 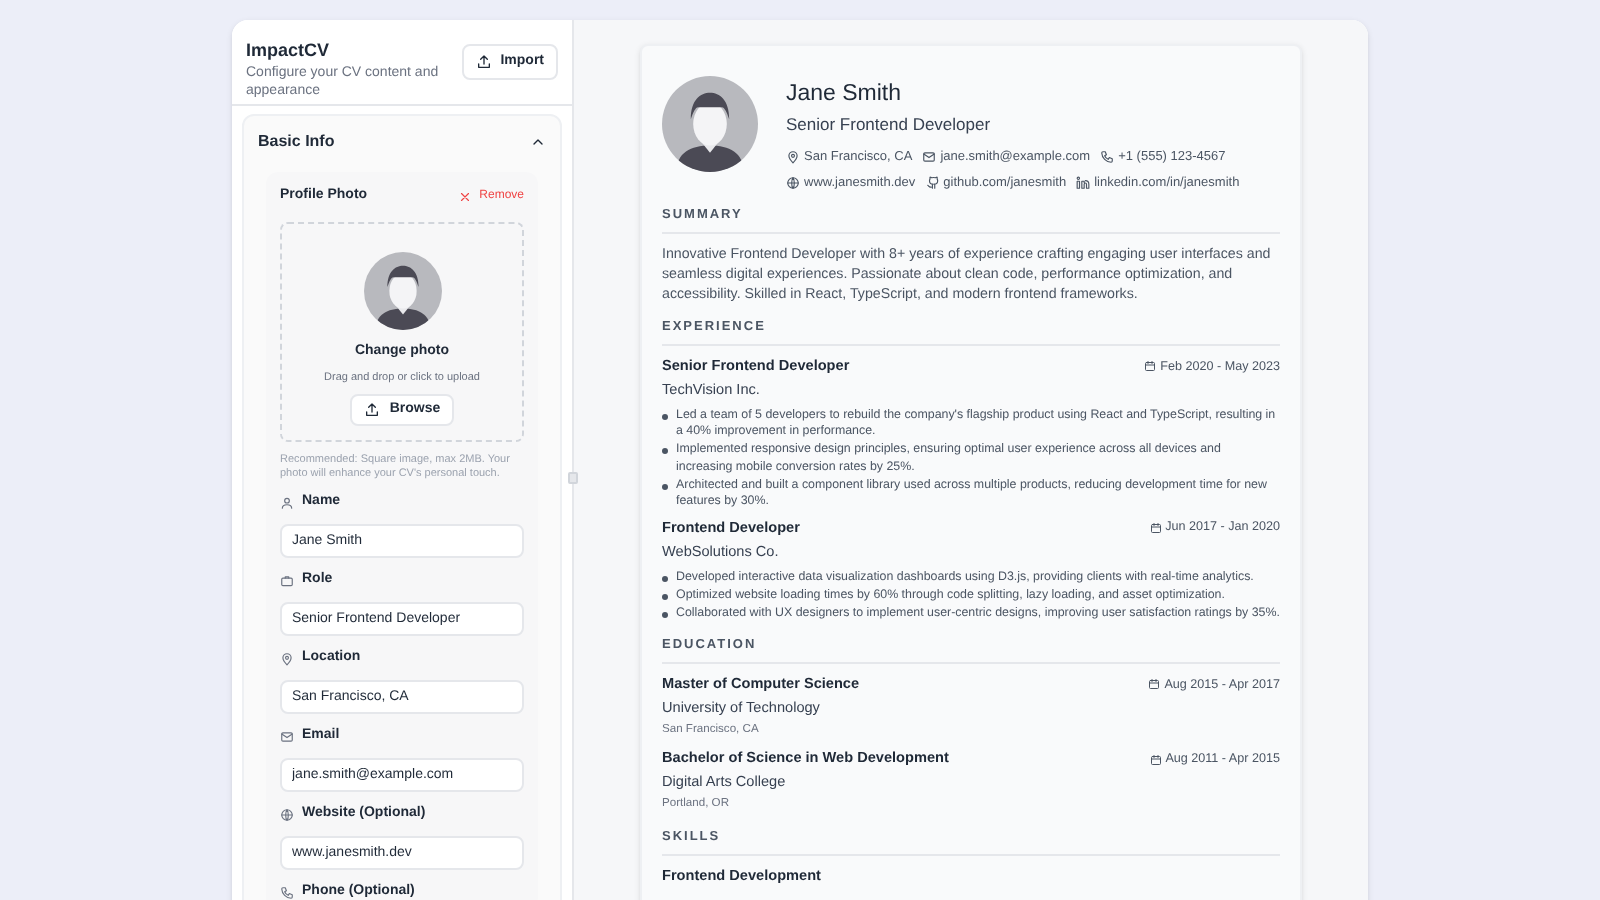 I want to click on resume-role: Senior Frontend Developer, so click(x=889, y=125).